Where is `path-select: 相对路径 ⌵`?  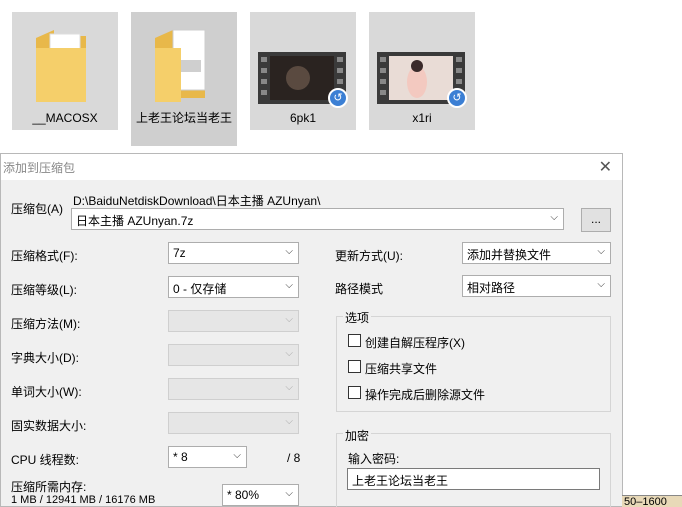
path-select: 相对路径 ⌵ is located at coordinates (536, 286).